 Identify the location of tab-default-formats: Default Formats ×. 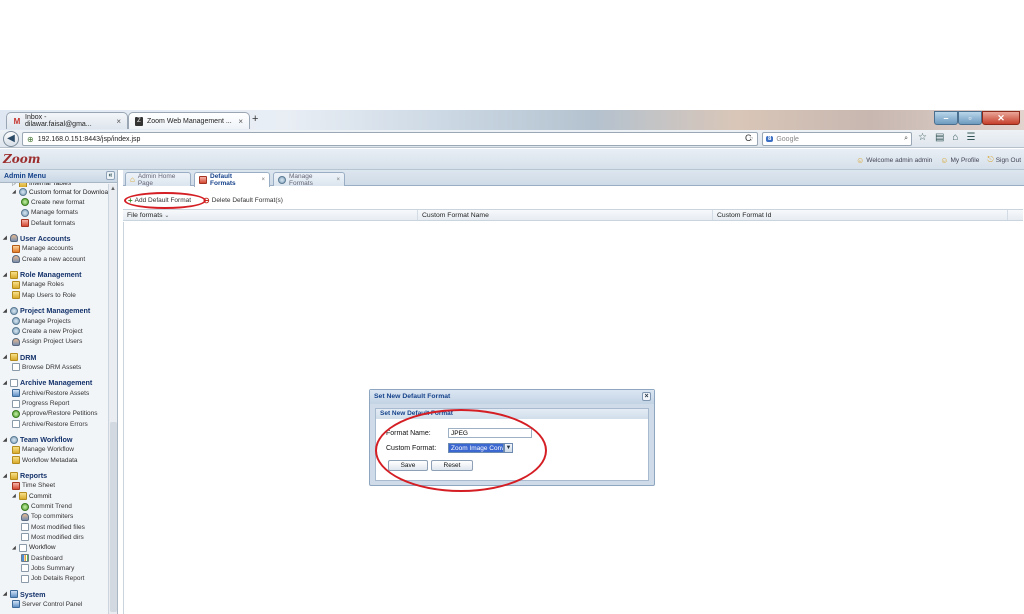
(232, 179).